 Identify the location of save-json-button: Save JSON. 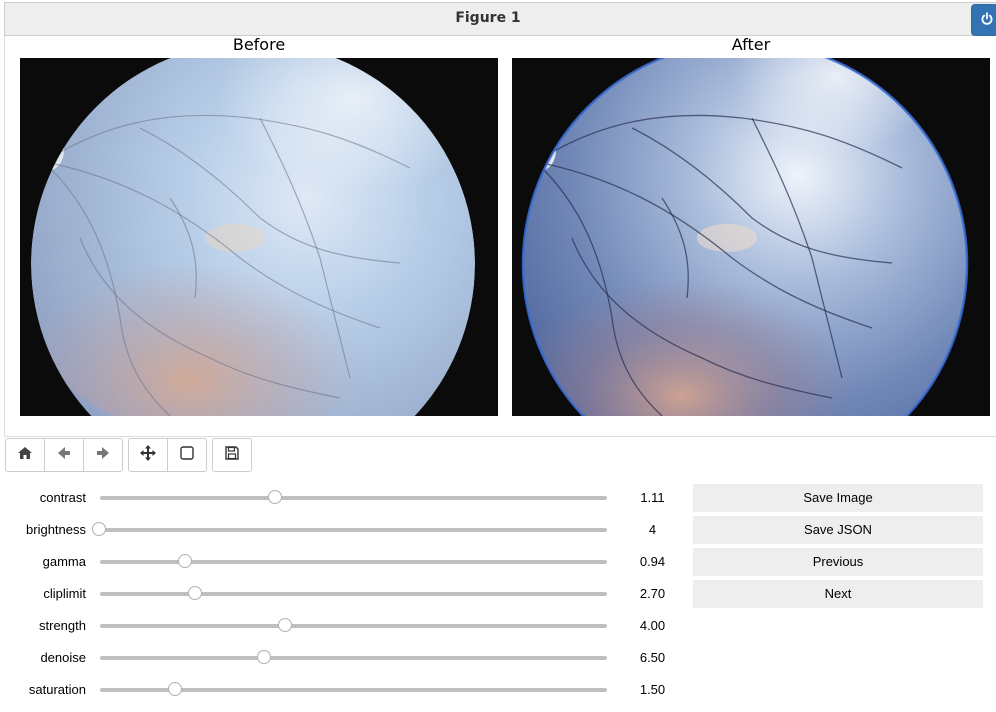
(838, 530).